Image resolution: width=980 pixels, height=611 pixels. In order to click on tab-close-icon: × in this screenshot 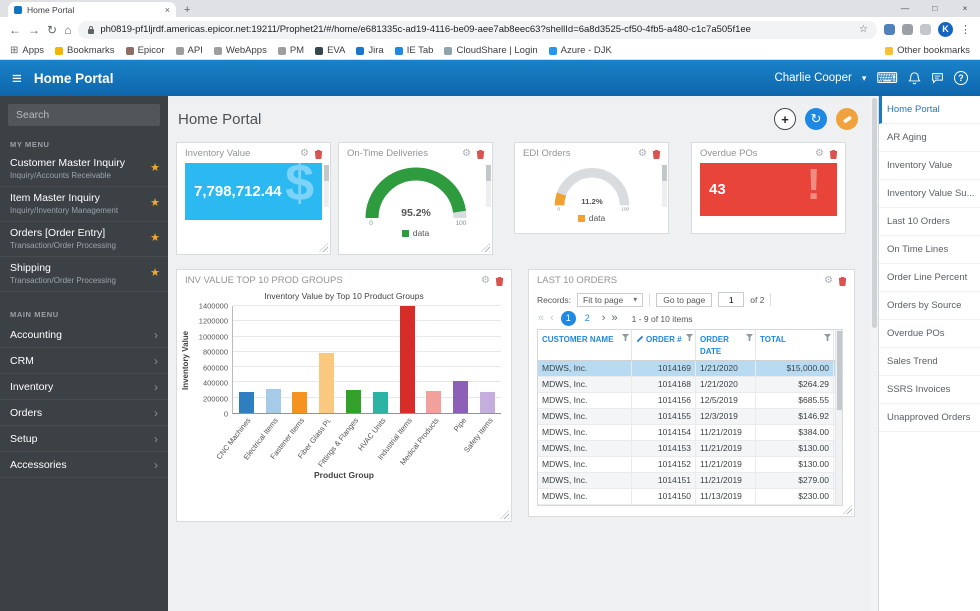, I will do `click(167, 10)`.